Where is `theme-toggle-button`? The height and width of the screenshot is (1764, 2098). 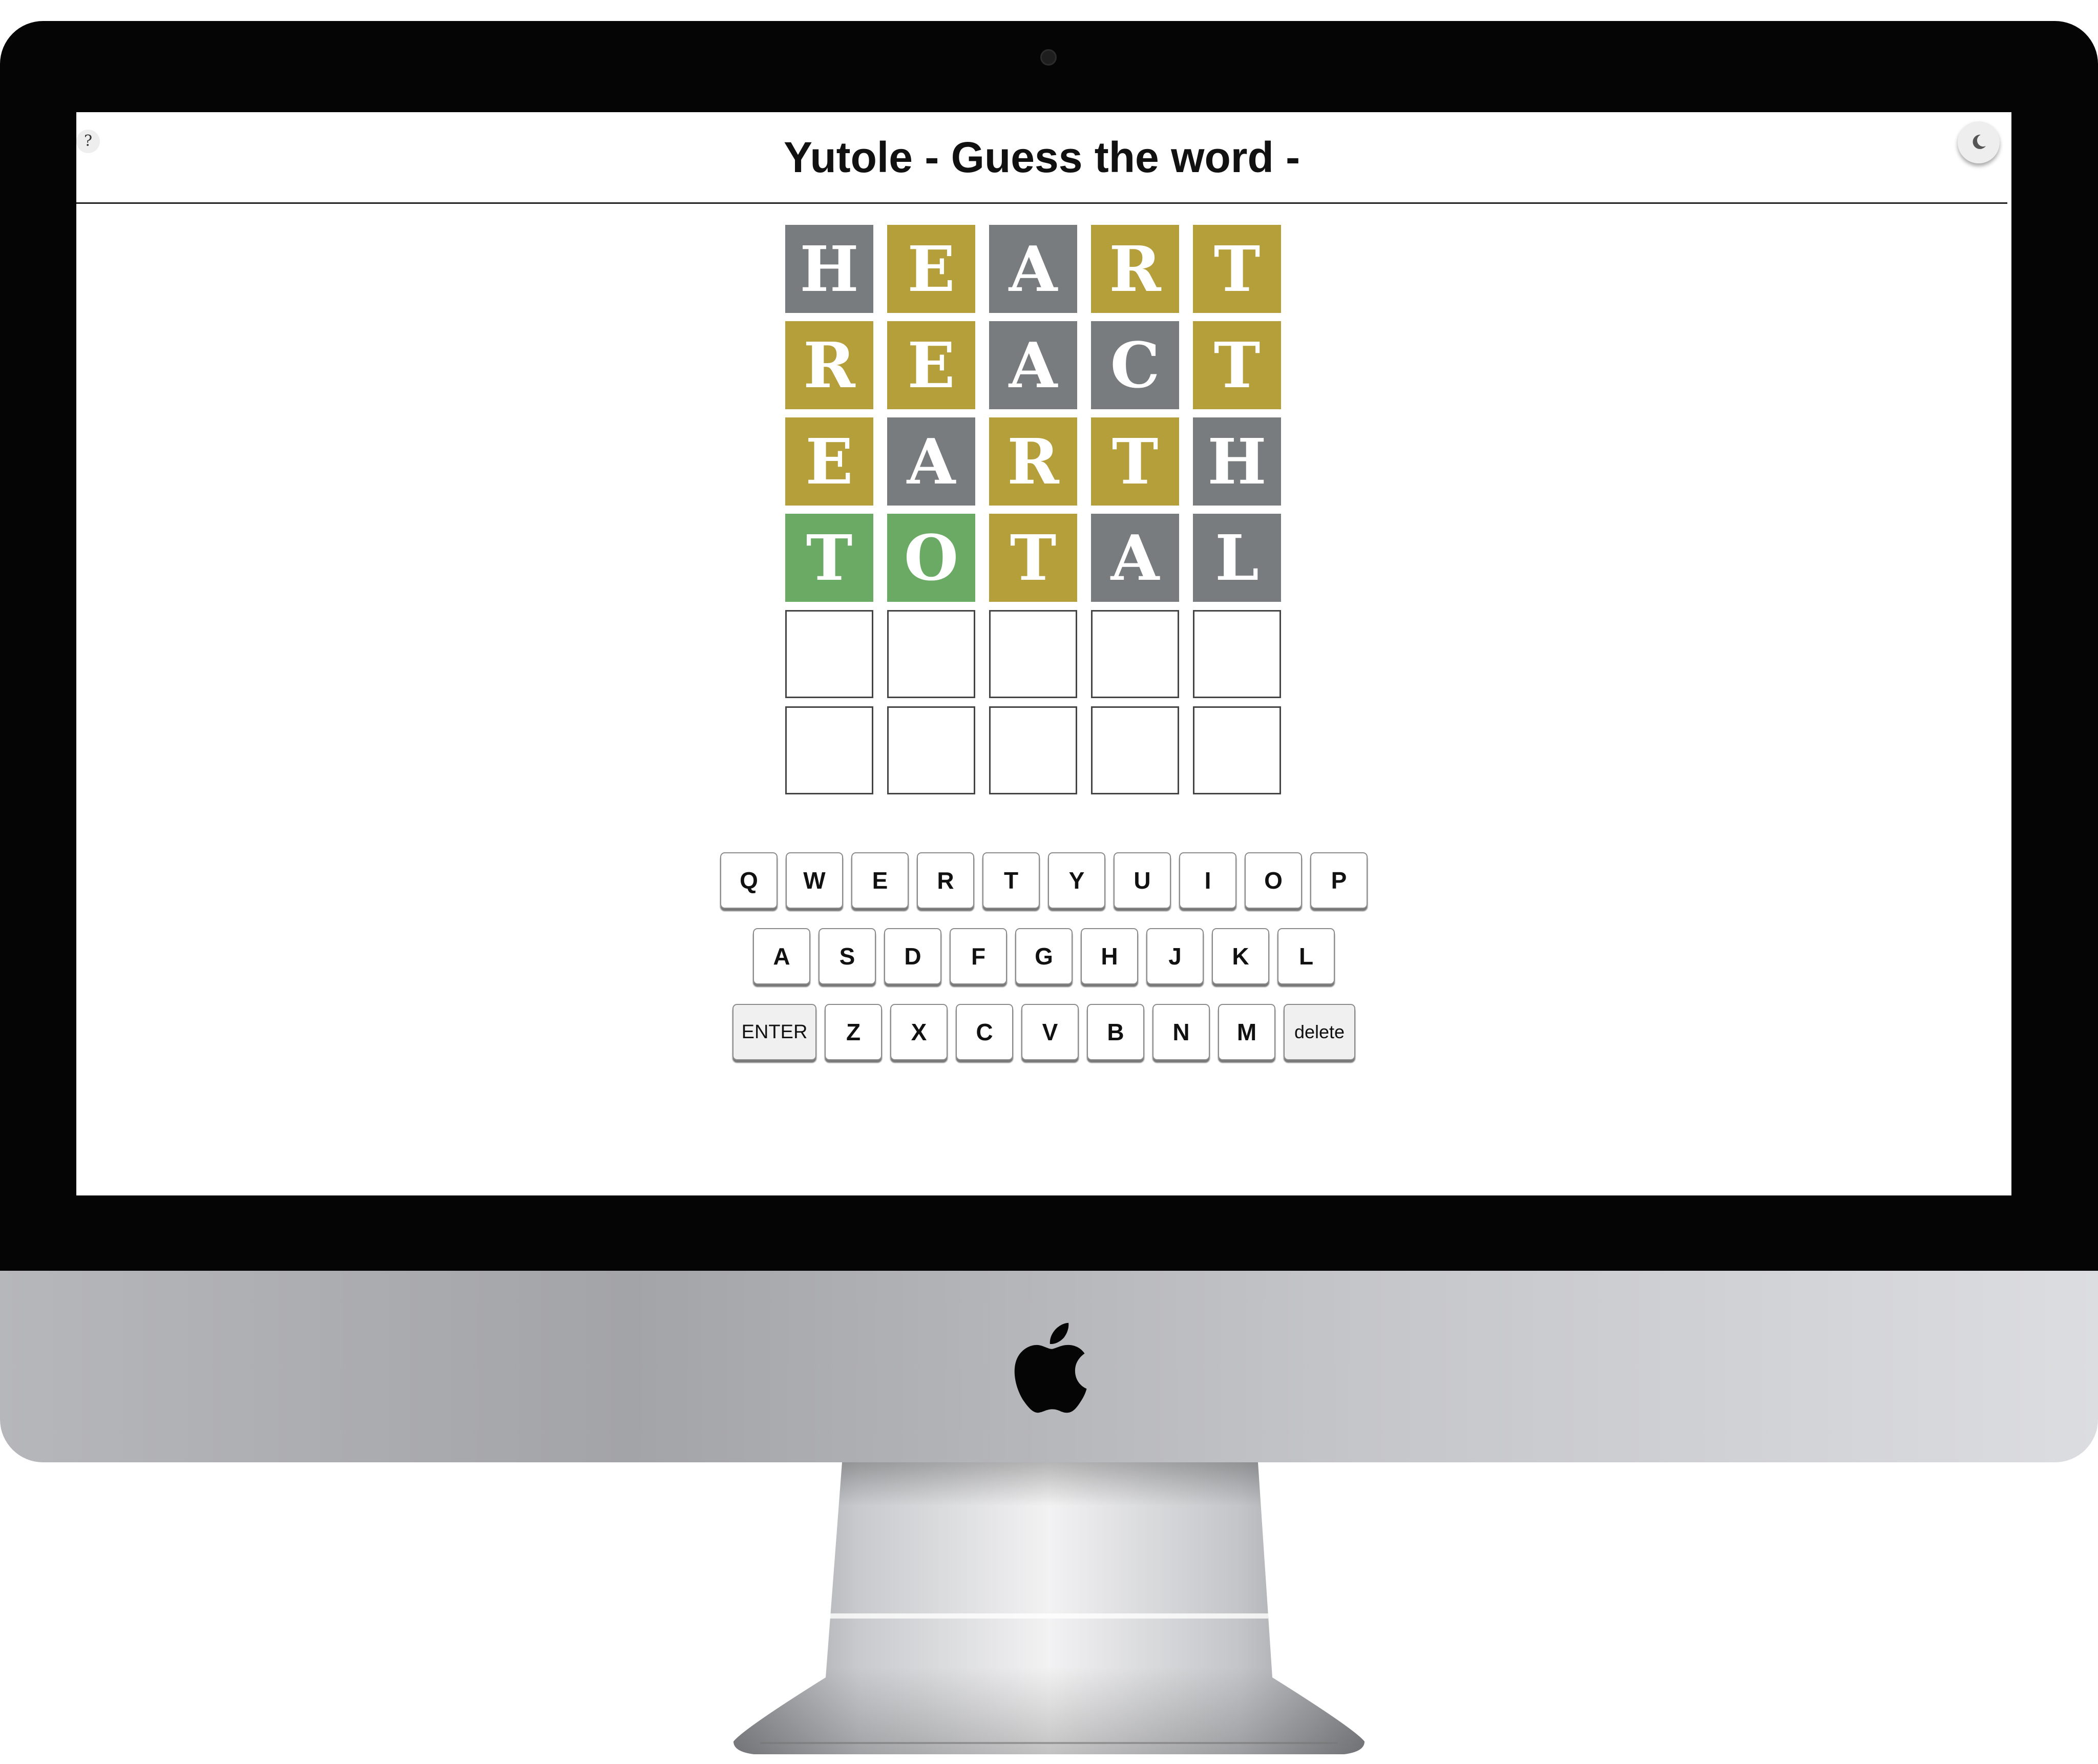
theme-toggle-button is located at coordinates (1979, 142).